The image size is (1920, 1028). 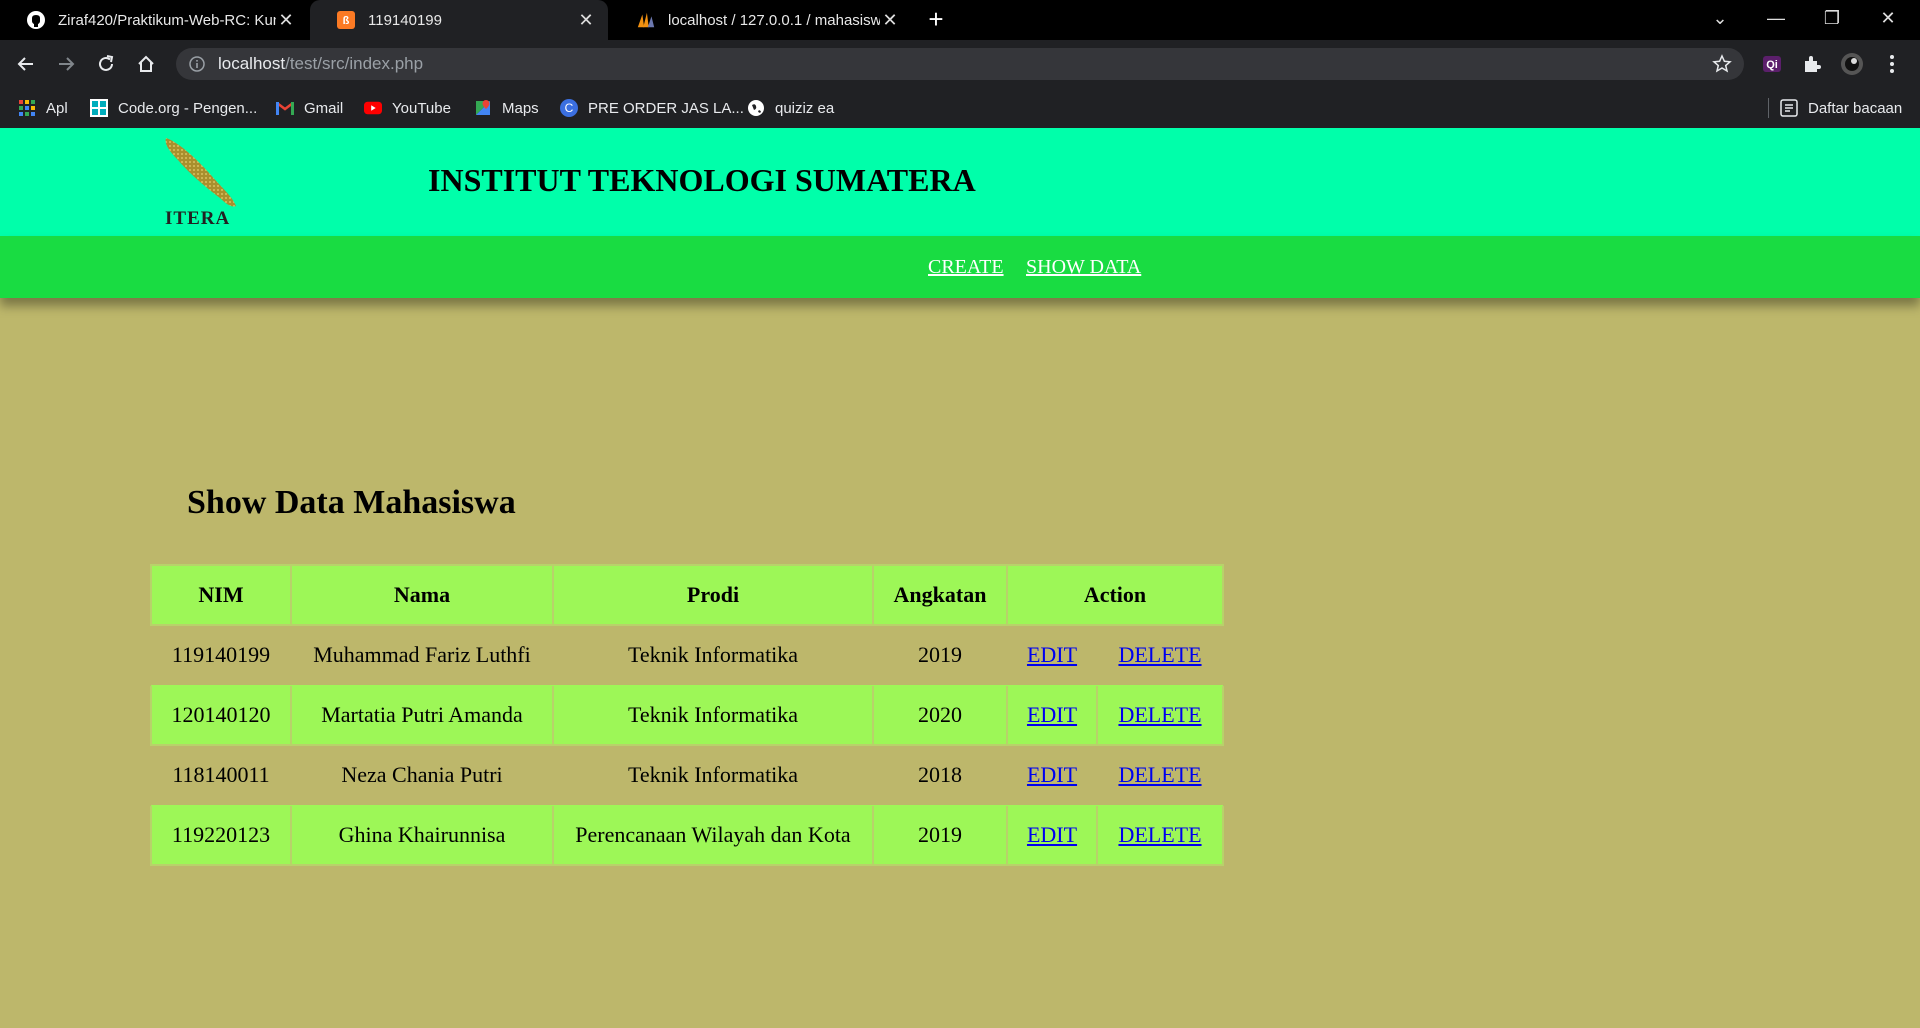 I want to click on globe-icon, so click(x=756, y=108).